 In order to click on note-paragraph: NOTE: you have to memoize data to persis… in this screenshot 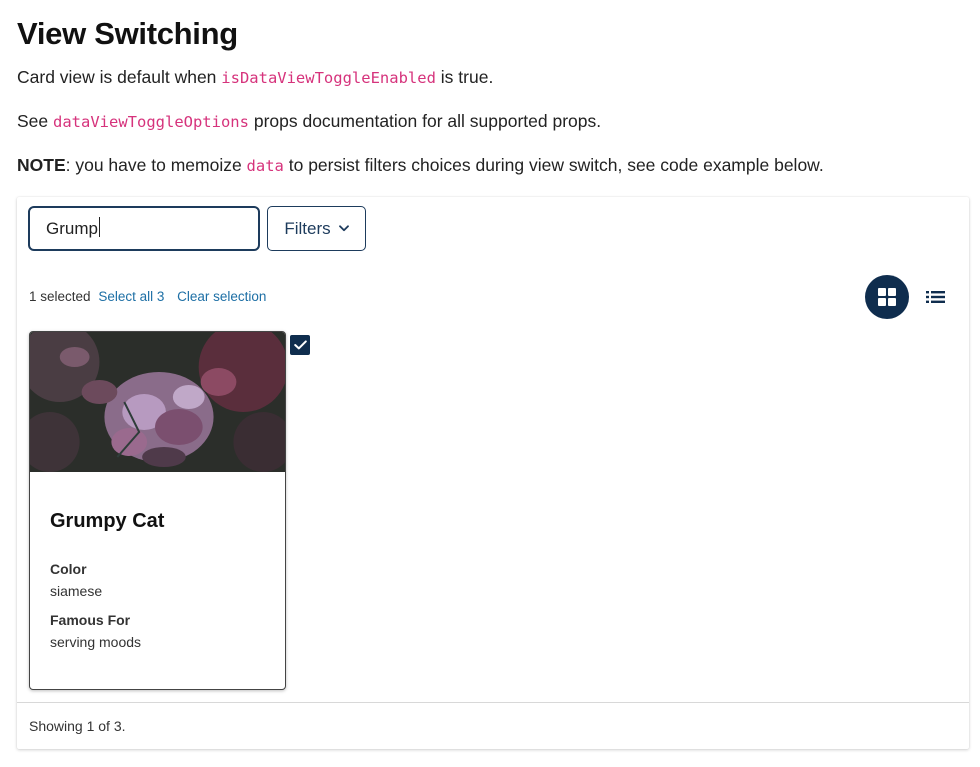, I will do `click(420, 165)`.